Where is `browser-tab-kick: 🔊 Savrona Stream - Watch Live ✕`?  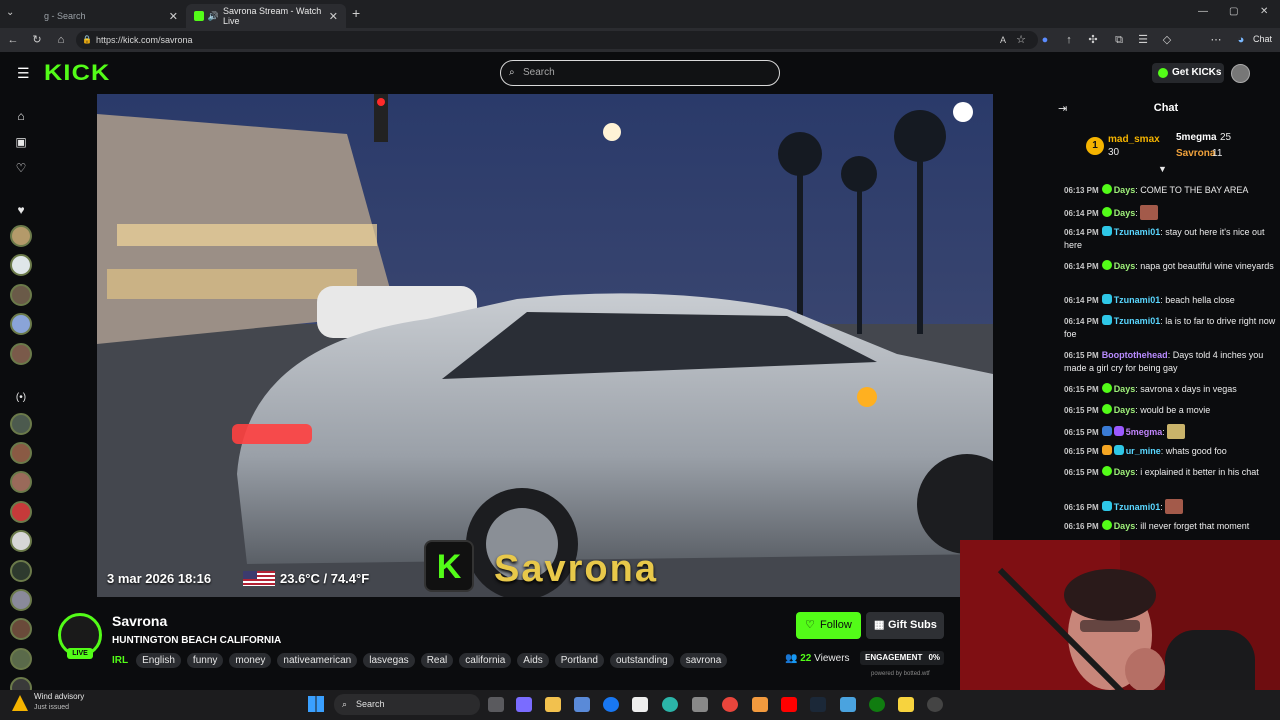 browser-tab-kick: 🔊 Savrona Stream - Watch Live ✕ is located at coordinates (266, 16).